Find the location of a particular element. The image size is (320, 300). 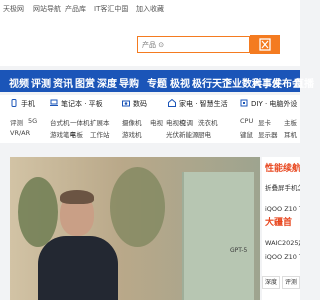

subcategory-link: CPU is located at coordinates (246, 121).